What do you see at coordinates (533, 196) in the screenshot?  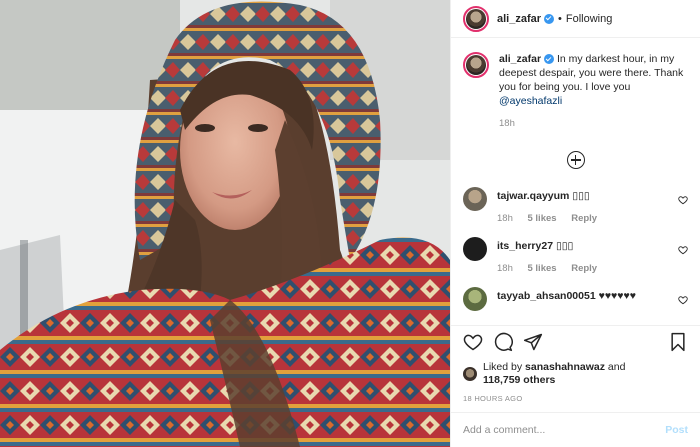 I see `commenter-username: tajwar.qayyum` at bounding box center [533, 196].